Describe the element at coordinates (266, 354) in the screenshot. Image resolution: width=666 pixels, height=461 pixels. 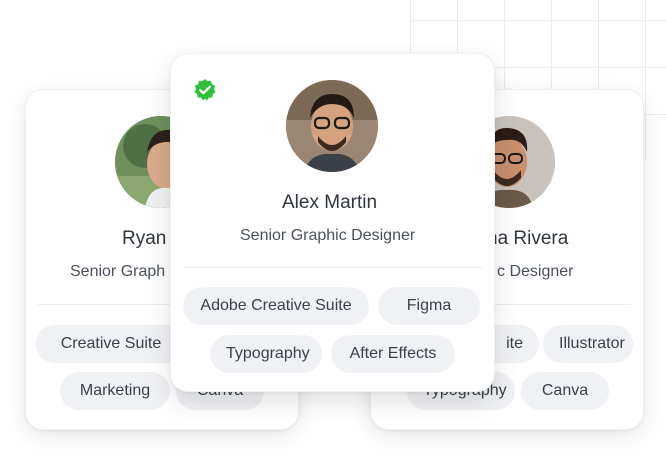
I see `skill-chip: Typography` at that location.